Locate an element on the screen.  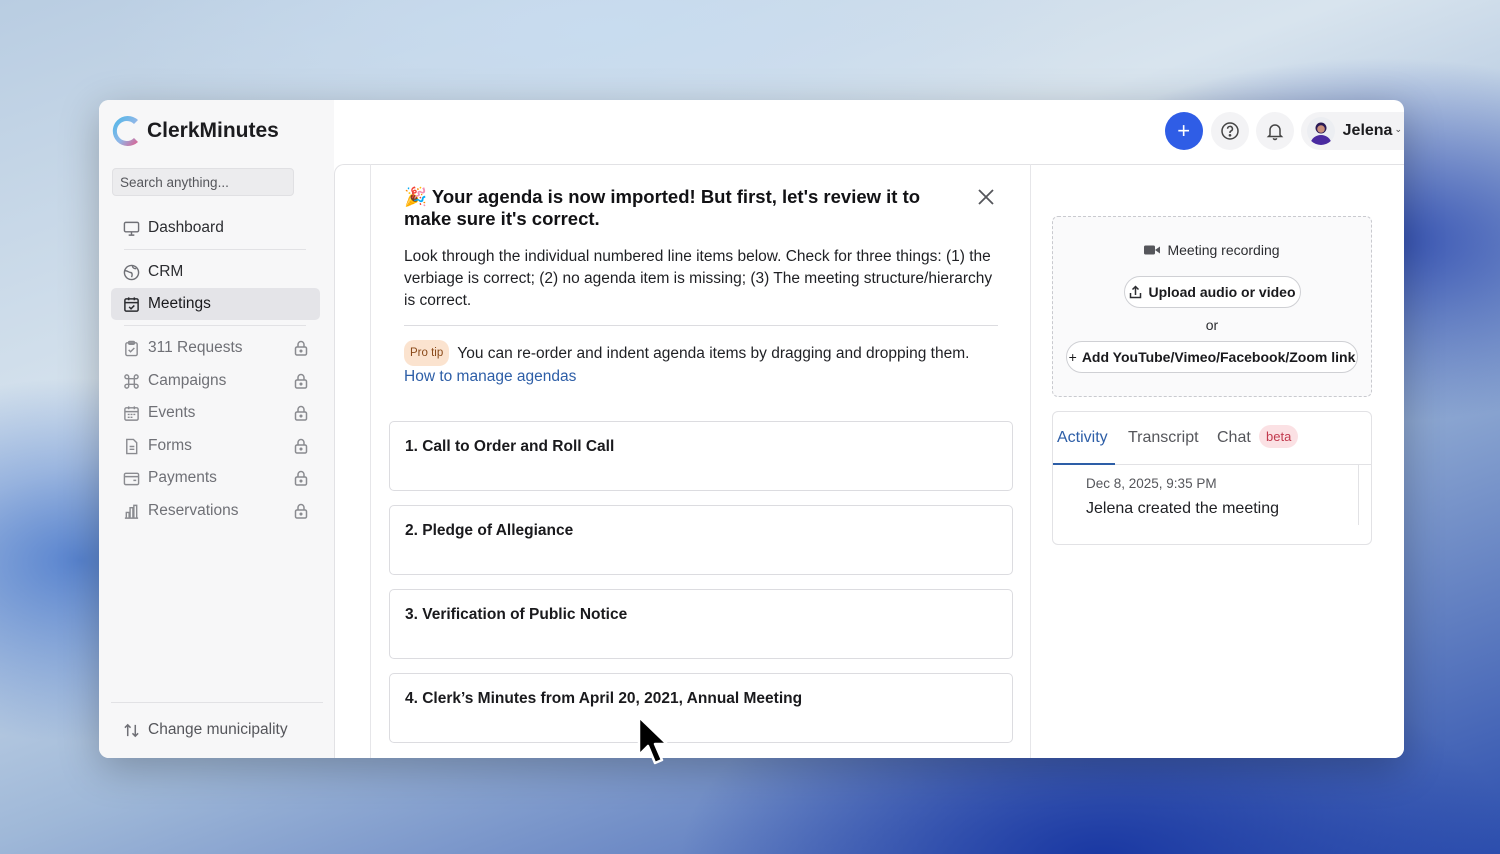
clipboard-check-icon is located at coordinates (131, 348).